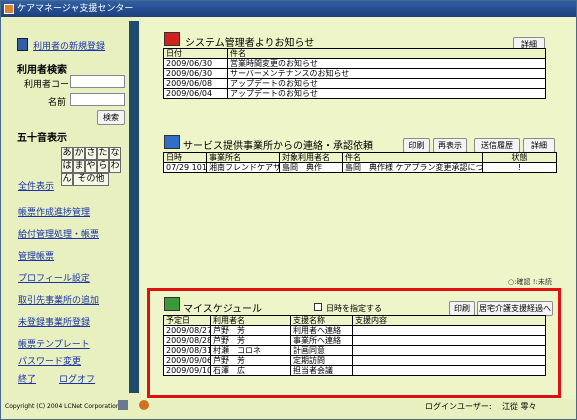  I want to click on contact-icon, so click(172, 142).